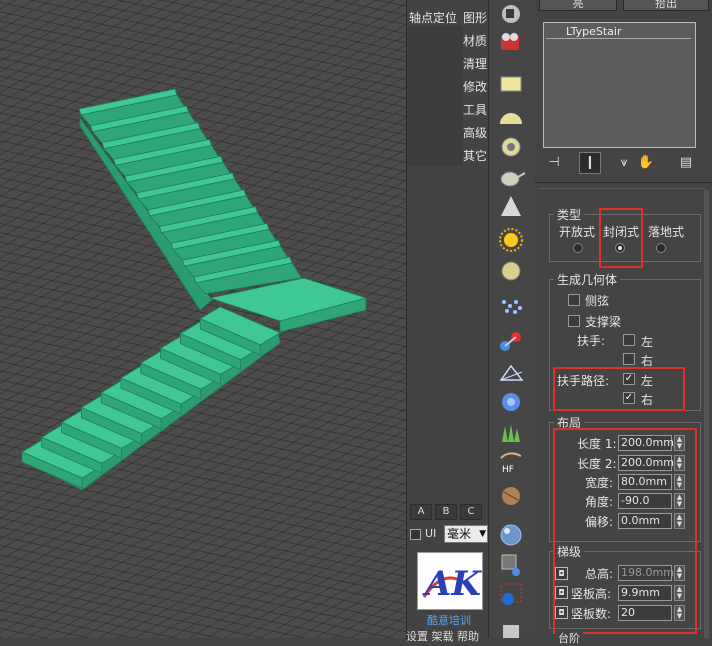 The height and width of the screenshot is (646, 712). What do you see at coordinates (421, 512) in the screenshot?
I see `tab-a: A` at bounding box center [421, 512].